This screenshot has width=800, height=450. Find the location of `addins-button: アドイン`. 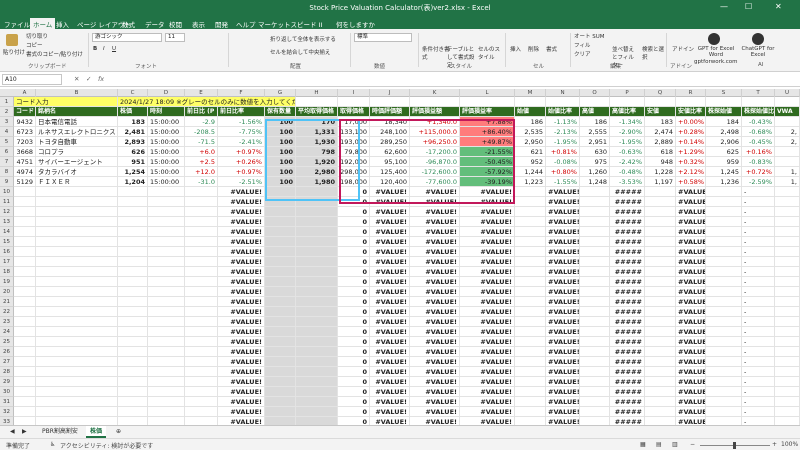

addins-button: アドイン is located at coordinates (683, 49).